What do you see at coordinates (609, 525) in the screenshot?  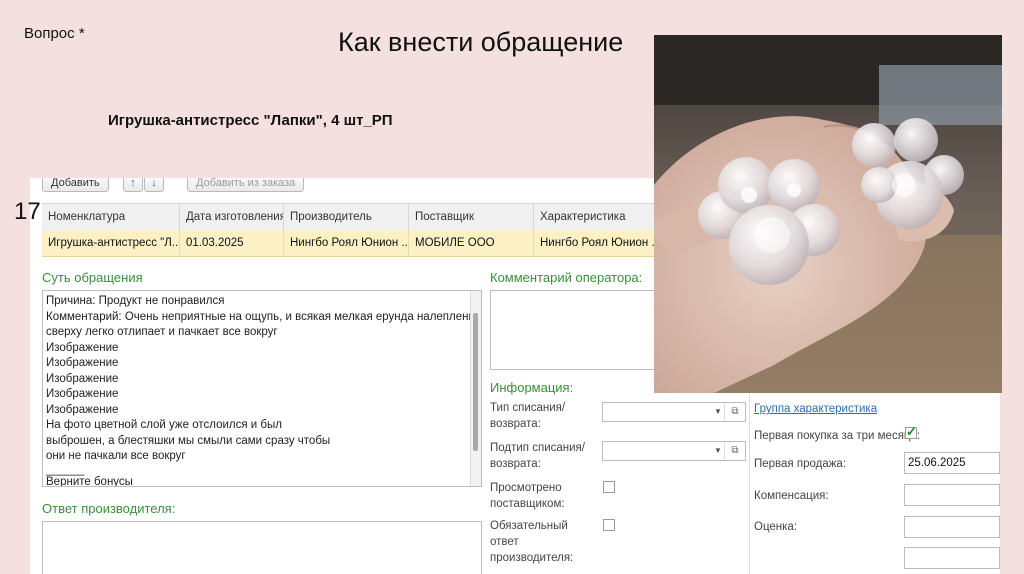 I see `required-answer-checkbox` at bounding box center [609, 525].